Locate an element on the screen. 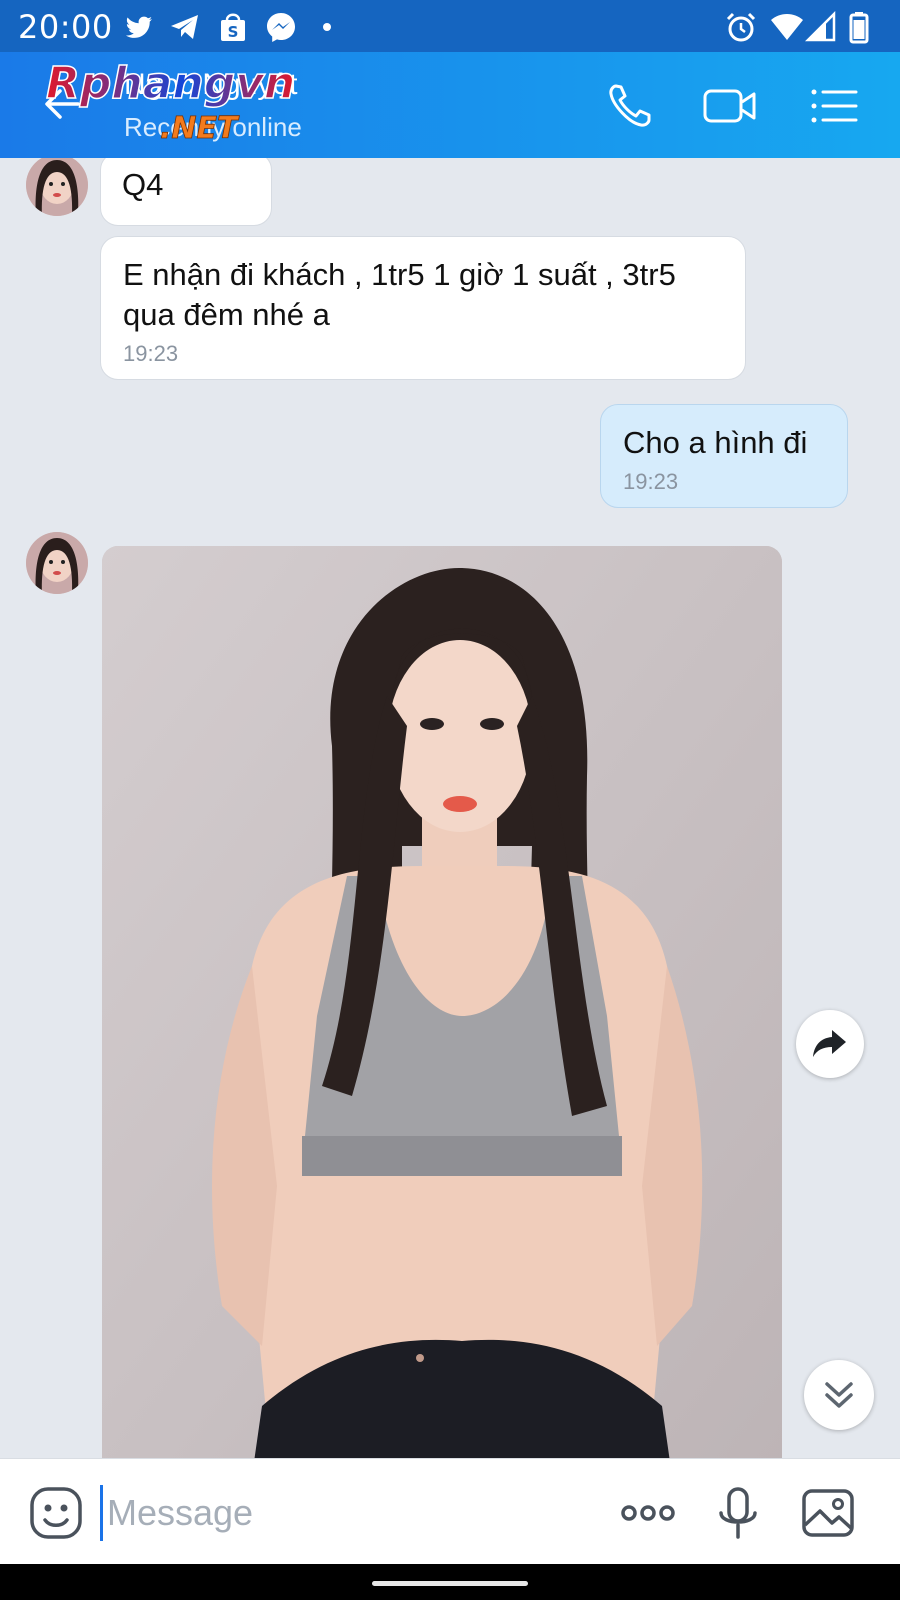 The width and height of the screenshot is (900, 1600). svg-text: .NET is located at coordinates (200, 127).